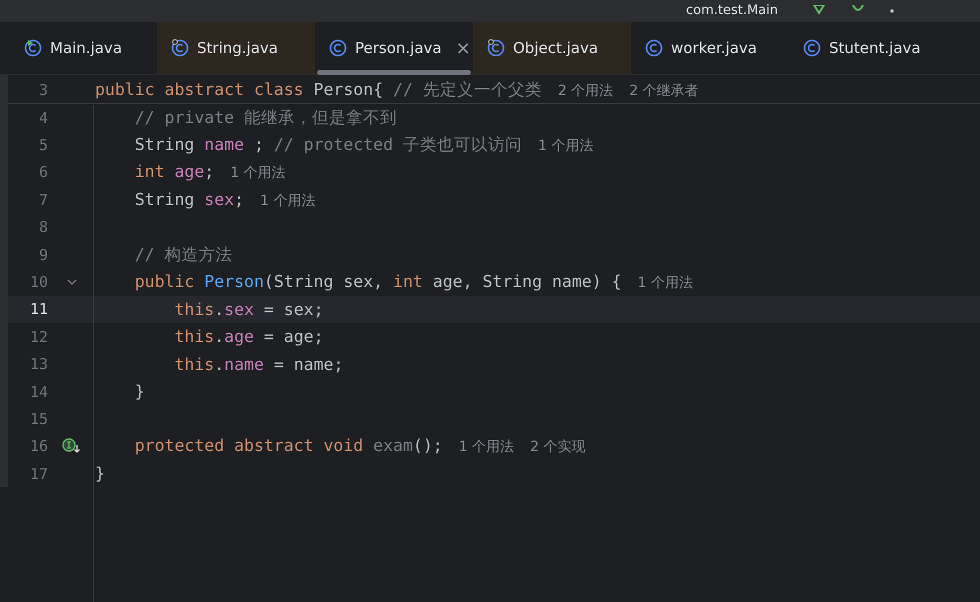 This screenshot has height=602, width=980. I want to click on file-tab: Stutent.java, so click(868, 48).